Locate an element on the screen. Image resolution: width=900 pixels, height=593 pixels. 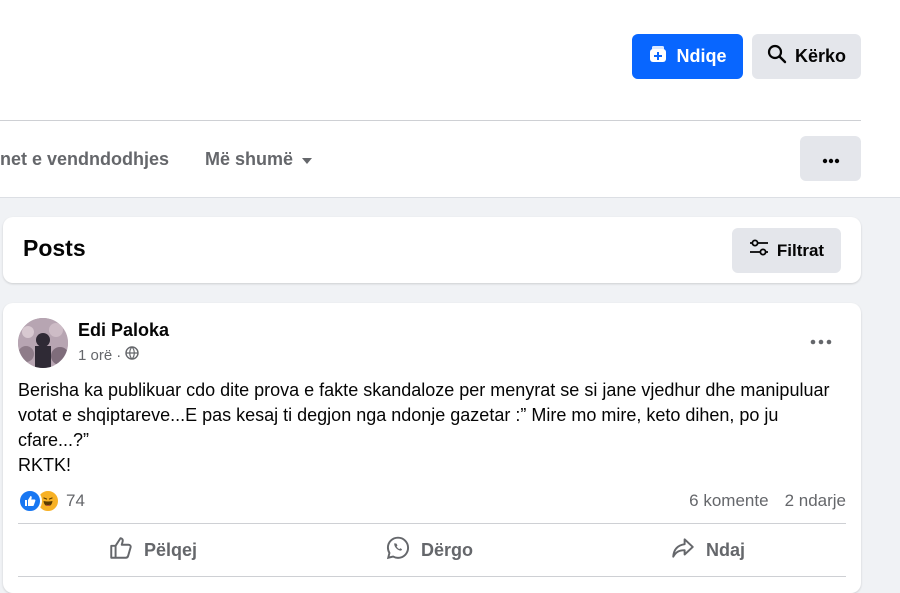
share-arrow-icon is located at coordinates (683, 550).